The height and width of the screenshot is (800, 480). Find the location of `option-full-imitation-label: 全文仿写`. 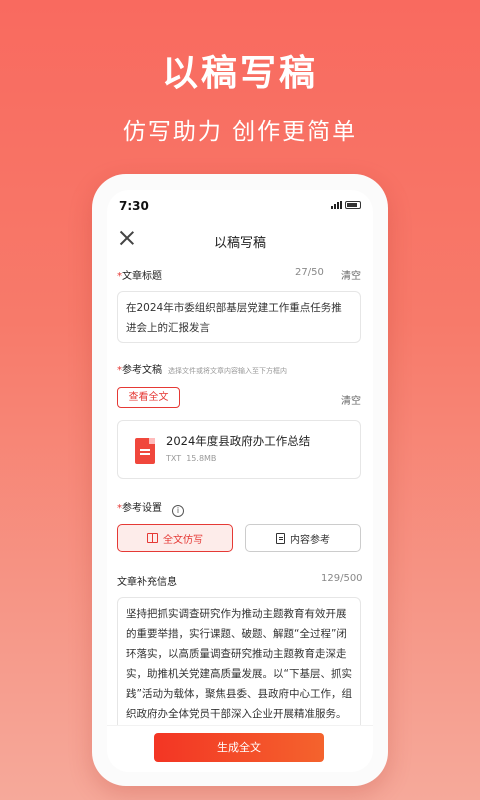

option-full-imitation-label: 全文仿写 is located at coordinates (183, 540).